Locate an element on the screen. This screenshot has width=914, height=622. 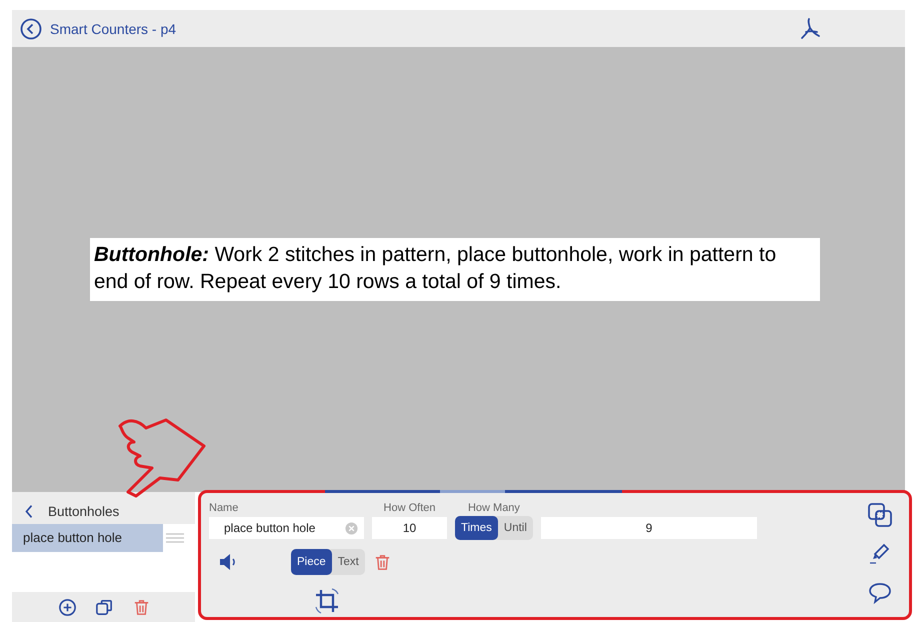
add-icon is located at coordinates (67, 607).